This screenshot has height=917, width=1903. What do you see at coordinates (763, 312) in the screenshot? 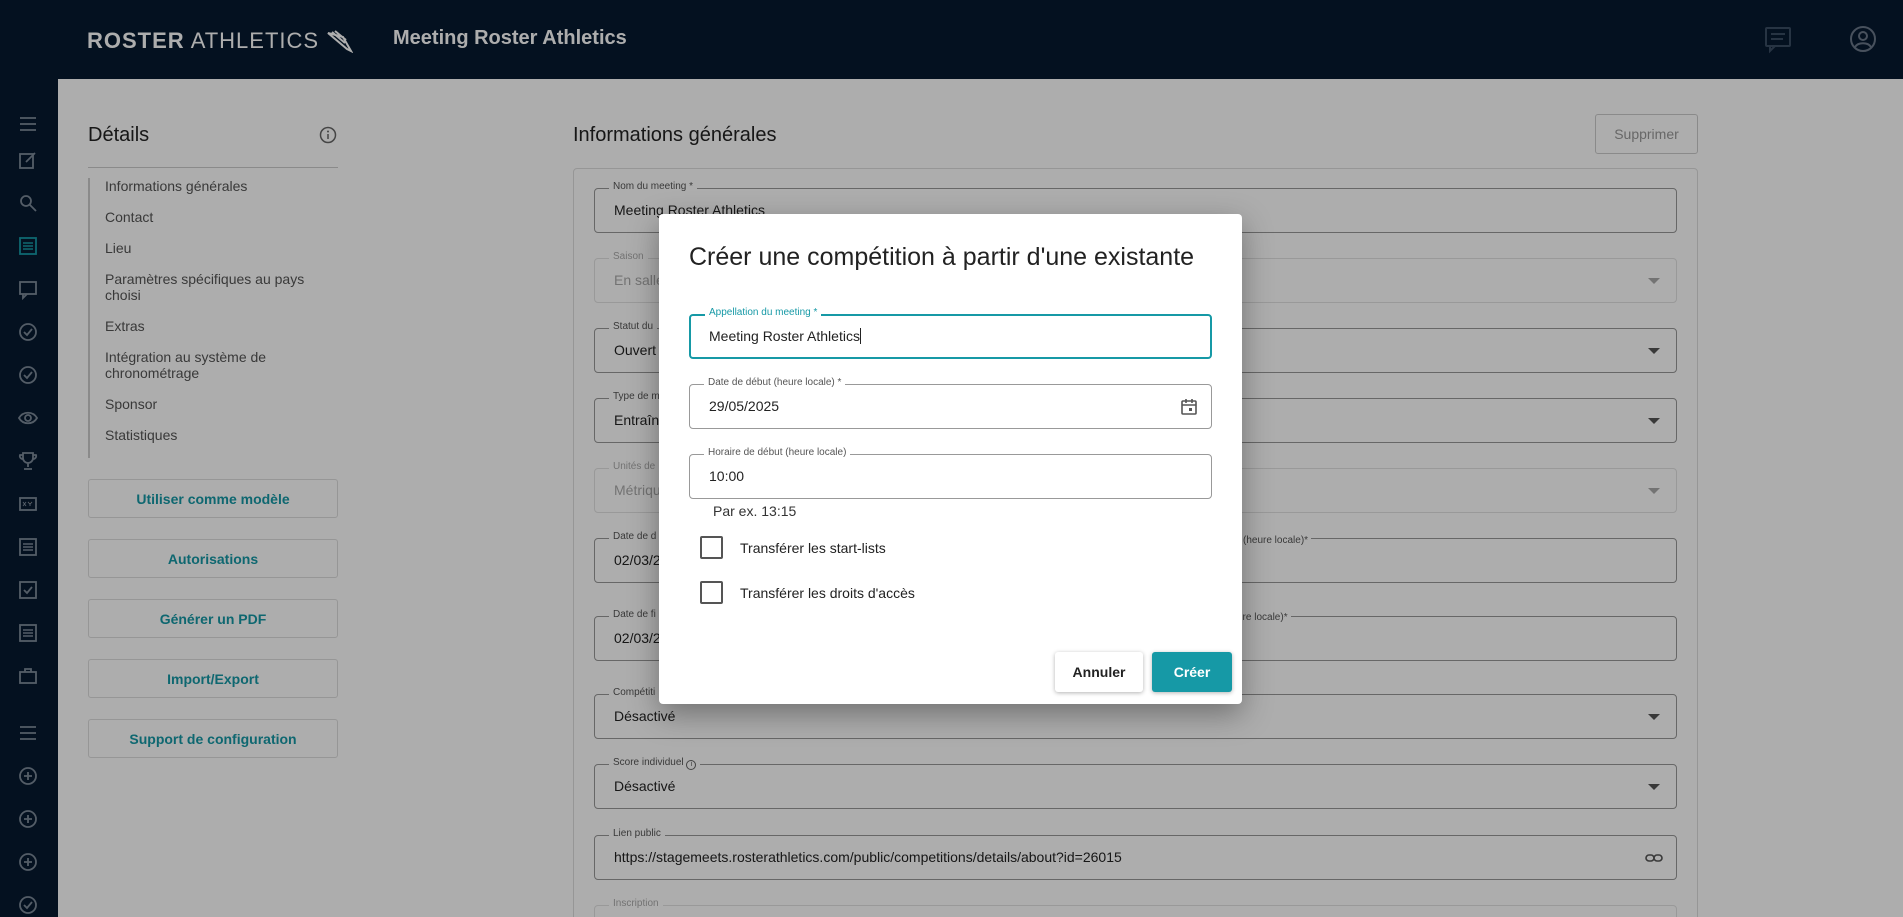
I see `field-label: Appellation du meeting *` at bounding box center [763, 312].